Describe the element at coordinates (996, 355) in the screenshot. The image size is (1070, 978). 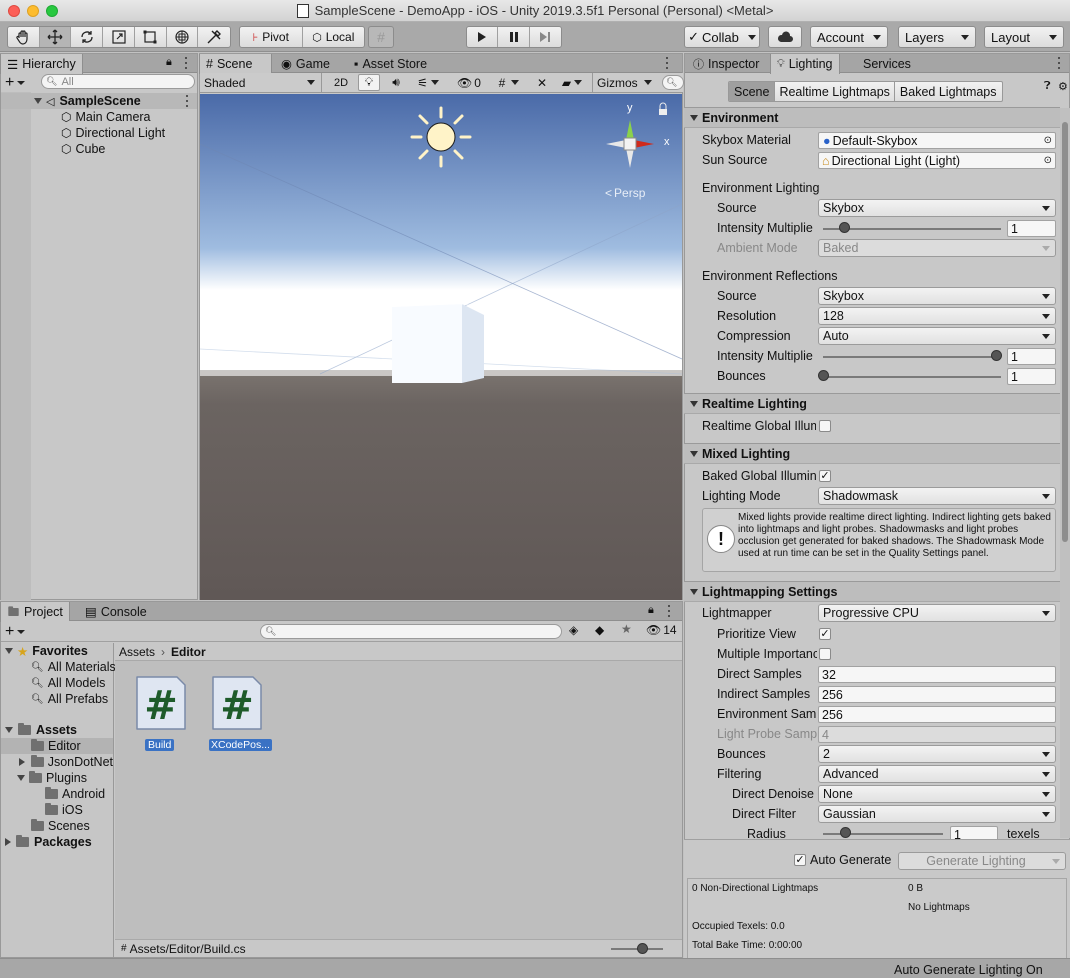
I see `refl-intensity-slider` at that location.